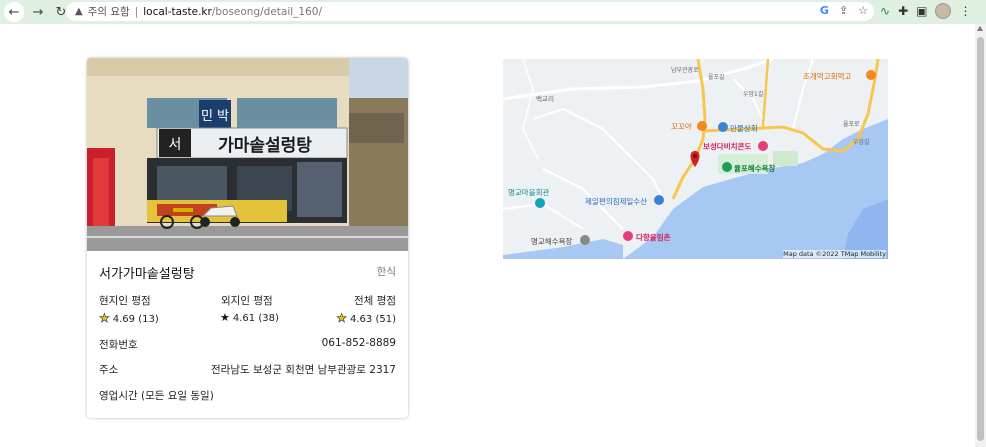  What do you see at coordinates (744, 128) in the screenshot?
I see `map-label-manmul: 만물상회` at bounding box center [744, 128].